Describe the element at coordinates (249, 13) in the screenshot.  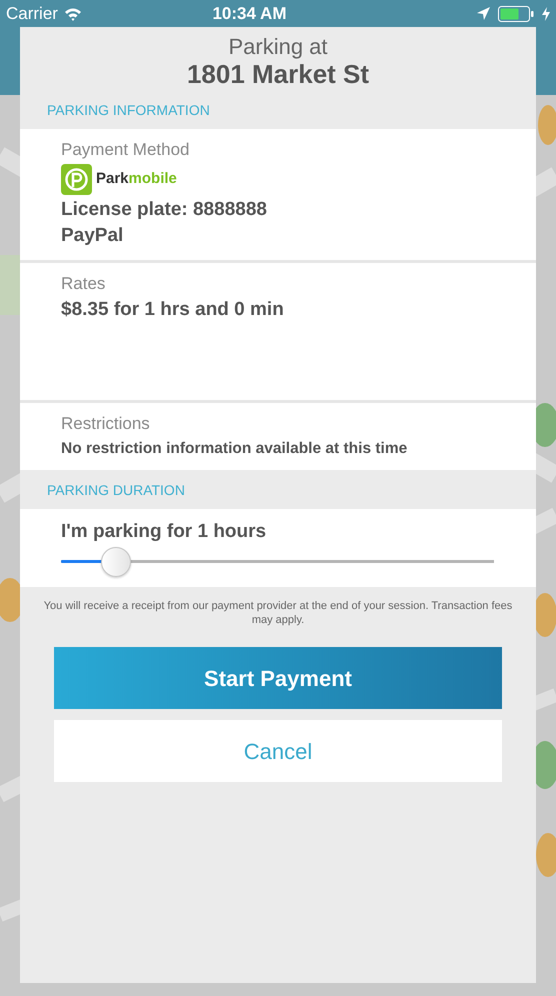
I see `clock: 10:34 AM` at that location.